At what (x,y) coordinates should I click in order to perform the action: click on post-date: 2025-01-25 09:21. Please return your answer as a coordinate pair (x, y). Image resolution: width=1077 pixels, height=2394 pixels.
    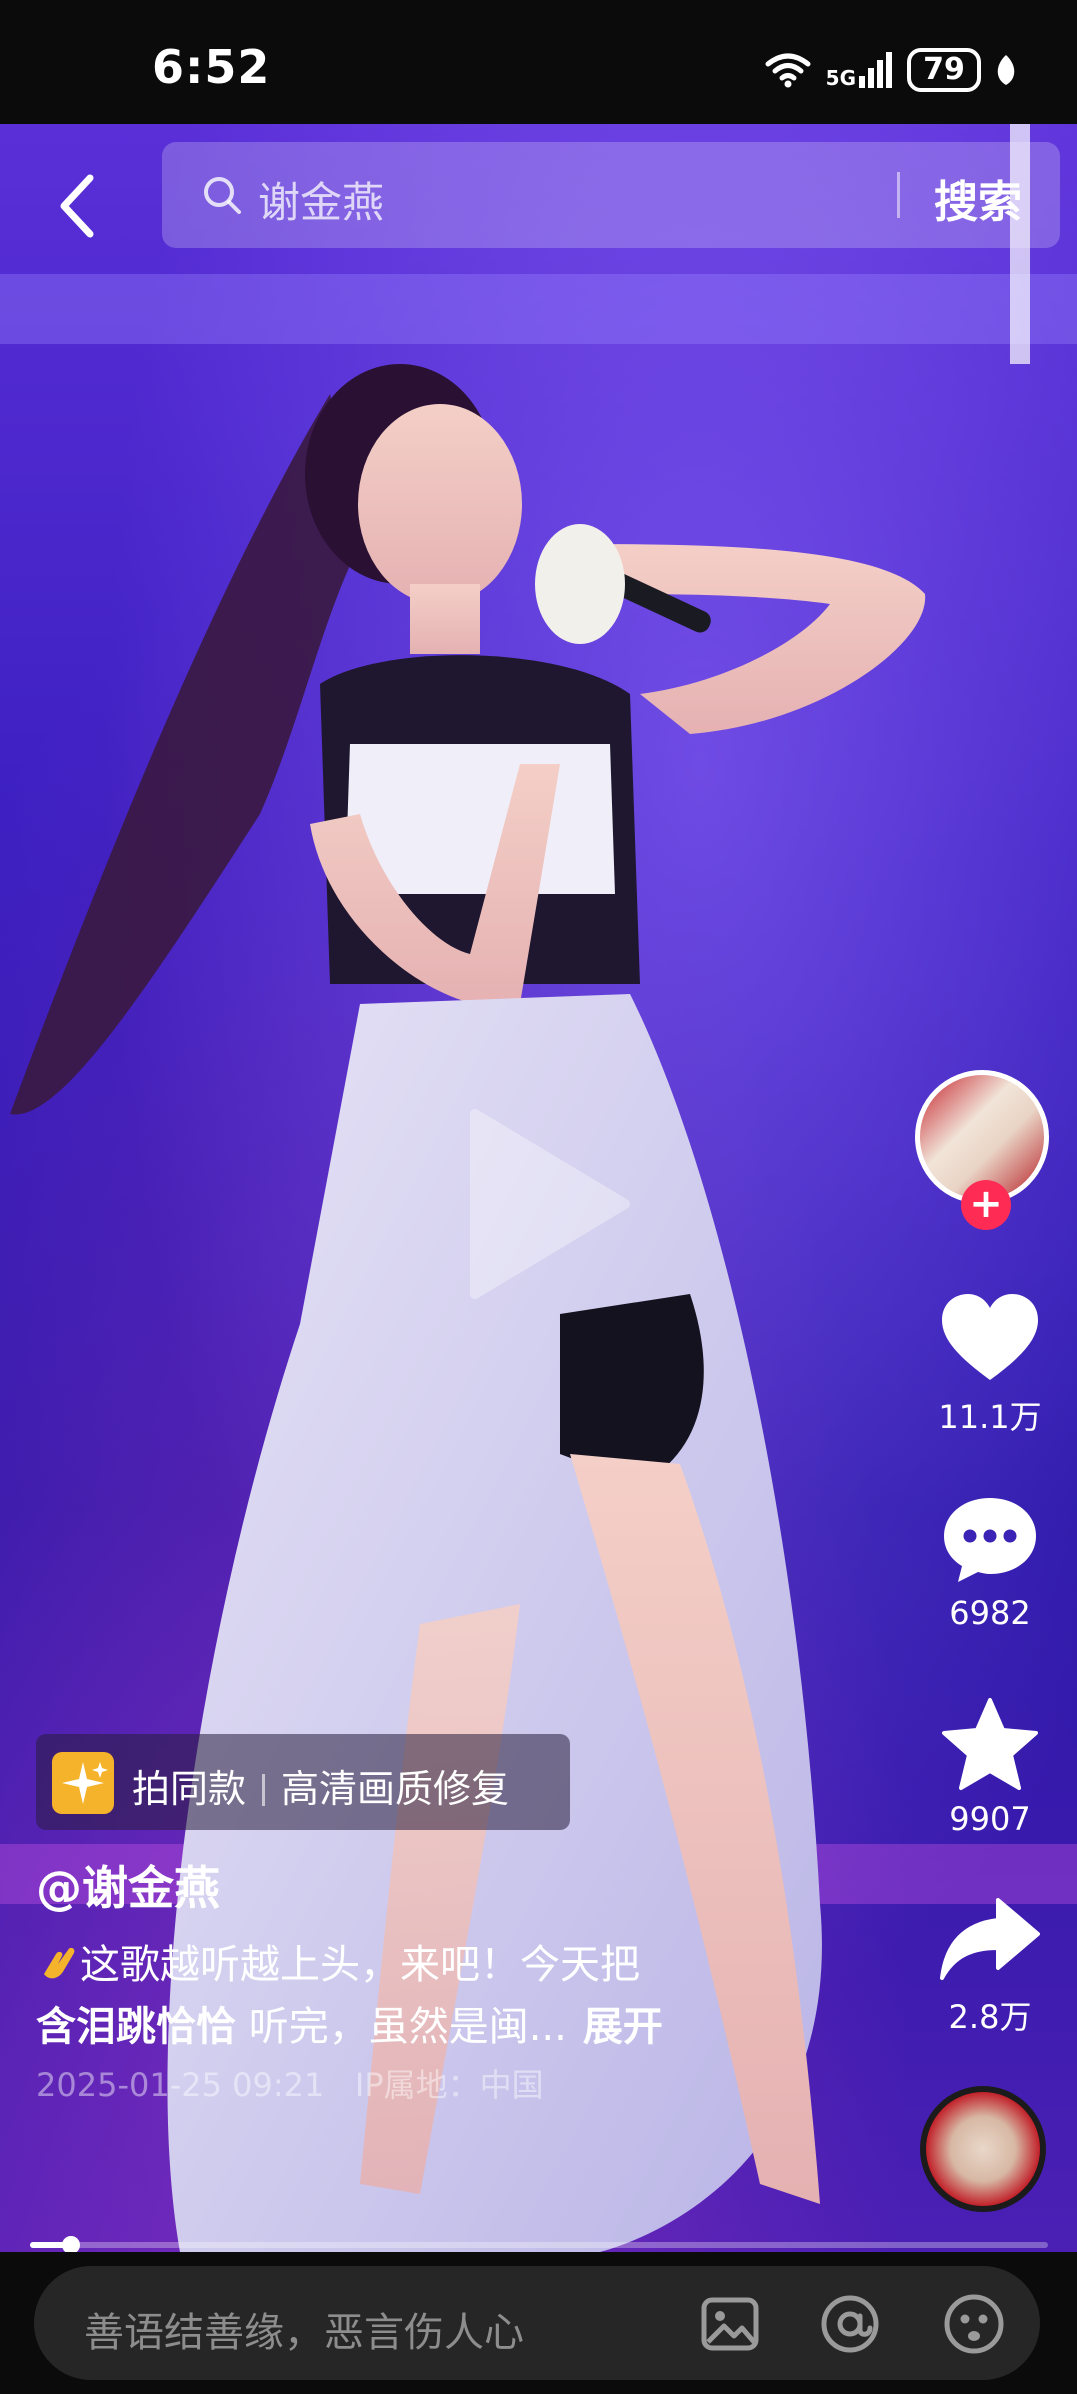
    Looking at the image, I should click on (180, 2085).